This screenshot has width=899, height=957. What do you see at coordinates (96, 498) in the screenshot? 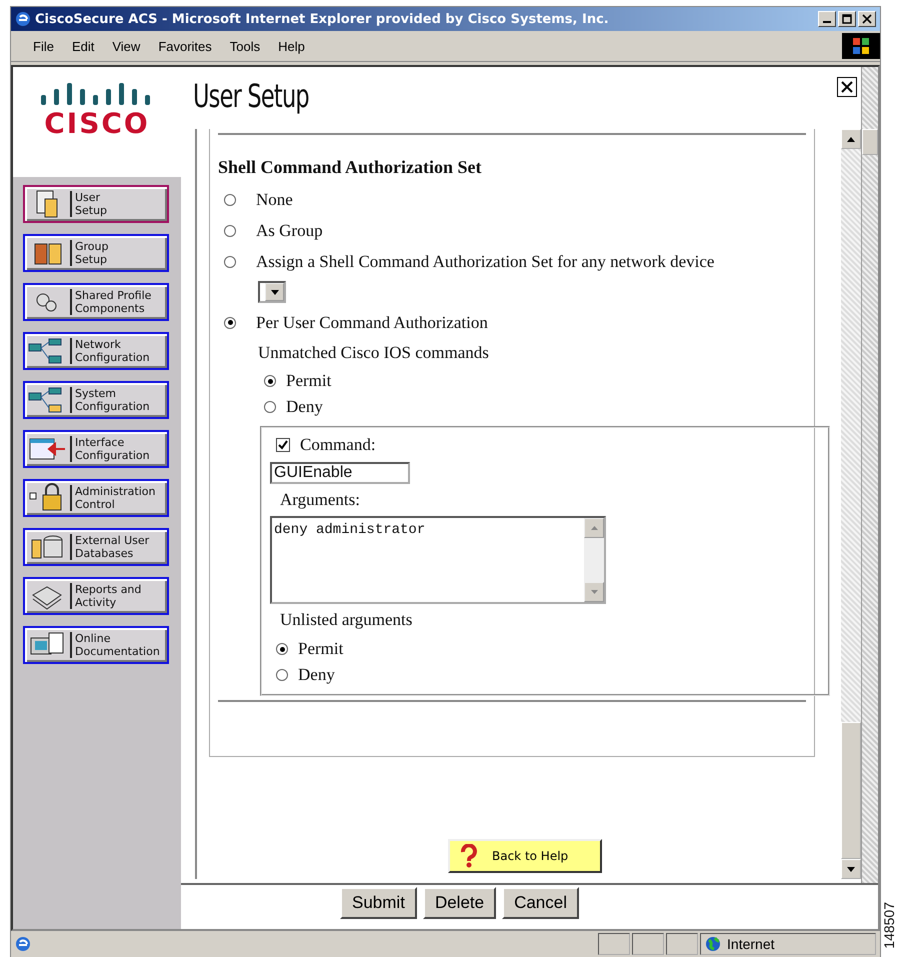
I see `sidebar-button: Administration Control` at bounding box center [96, 498].